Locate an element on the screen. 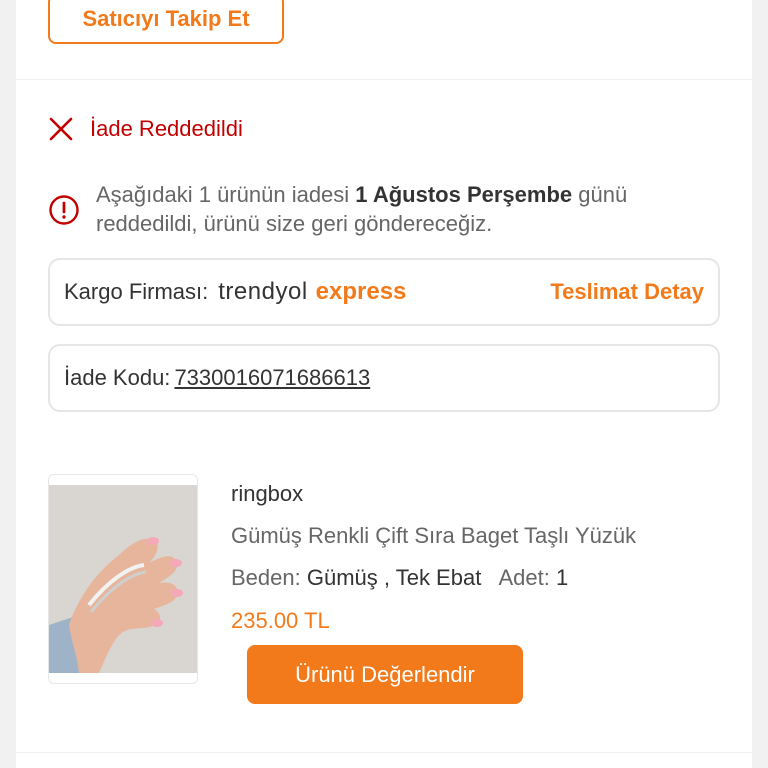  delivery-detail-link: Teslimat Detay is located at coordinates (627, 292).